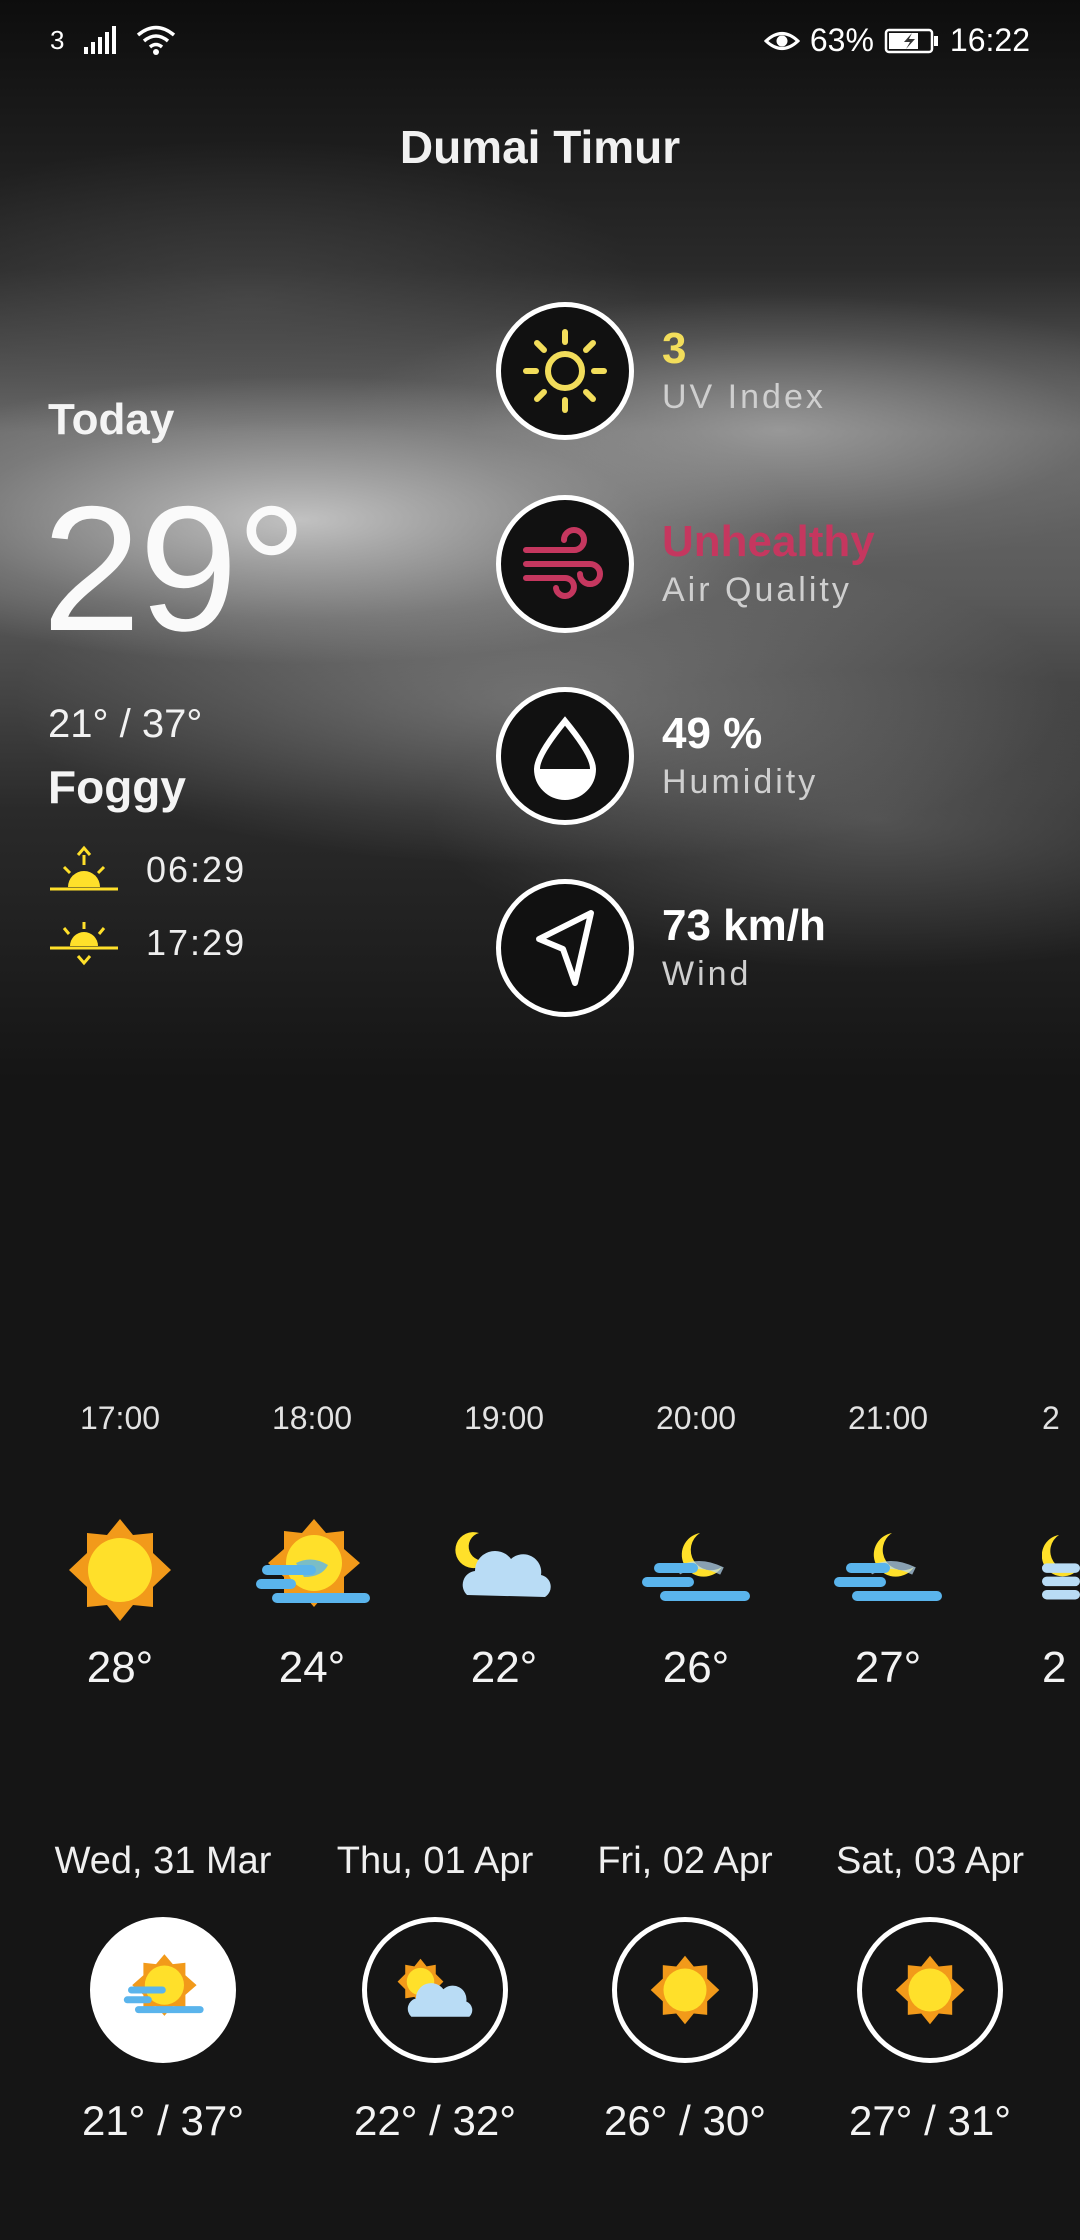 This screenshot has height=2240, width=1080. What do you see at coordinates (707, 974) in the screenshot?
I see `wind-label: Wind` at bounding box center [707, 974].